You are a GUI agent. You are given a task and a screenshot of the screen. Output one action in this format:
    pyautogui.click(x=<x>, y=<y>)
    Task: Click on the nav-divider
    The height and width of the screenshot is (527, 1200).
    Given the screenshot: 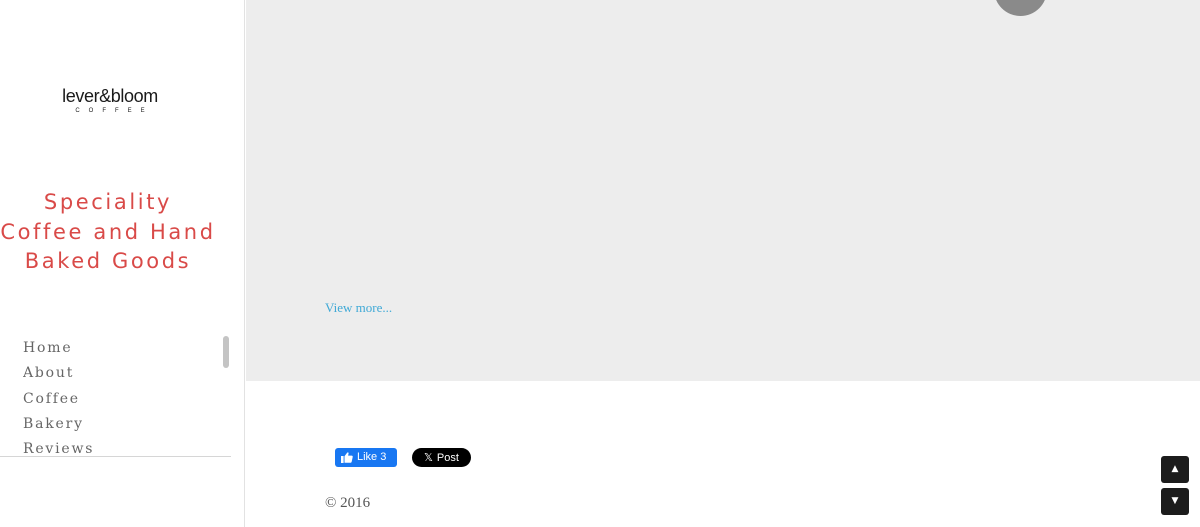 What is the action you would take?
    pyautogui.click(x=115, y=456)
    